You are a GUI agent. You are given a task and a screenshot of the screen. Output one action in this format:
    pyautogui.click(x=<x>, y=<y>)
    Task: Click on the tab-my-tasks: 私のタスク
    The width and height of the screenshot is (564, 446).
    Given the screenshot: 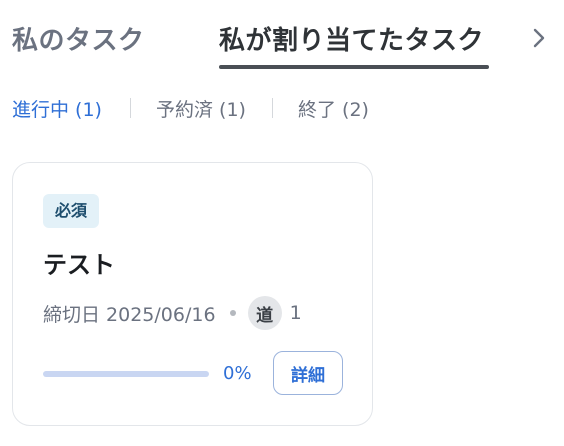 What is the action you would take?
    pyautogui.click(x=78, y=38)
    